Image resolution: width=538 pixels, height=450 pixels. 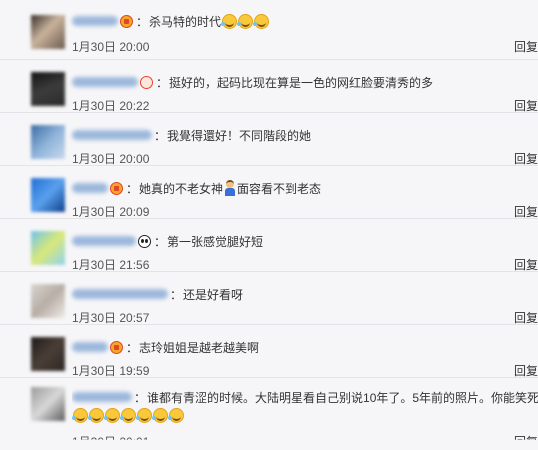 What do you see at coordinates (215, 241) in the screenshot?
I see `comment-text: 第一张感觉腿好短` at bounding box center [215, 241].